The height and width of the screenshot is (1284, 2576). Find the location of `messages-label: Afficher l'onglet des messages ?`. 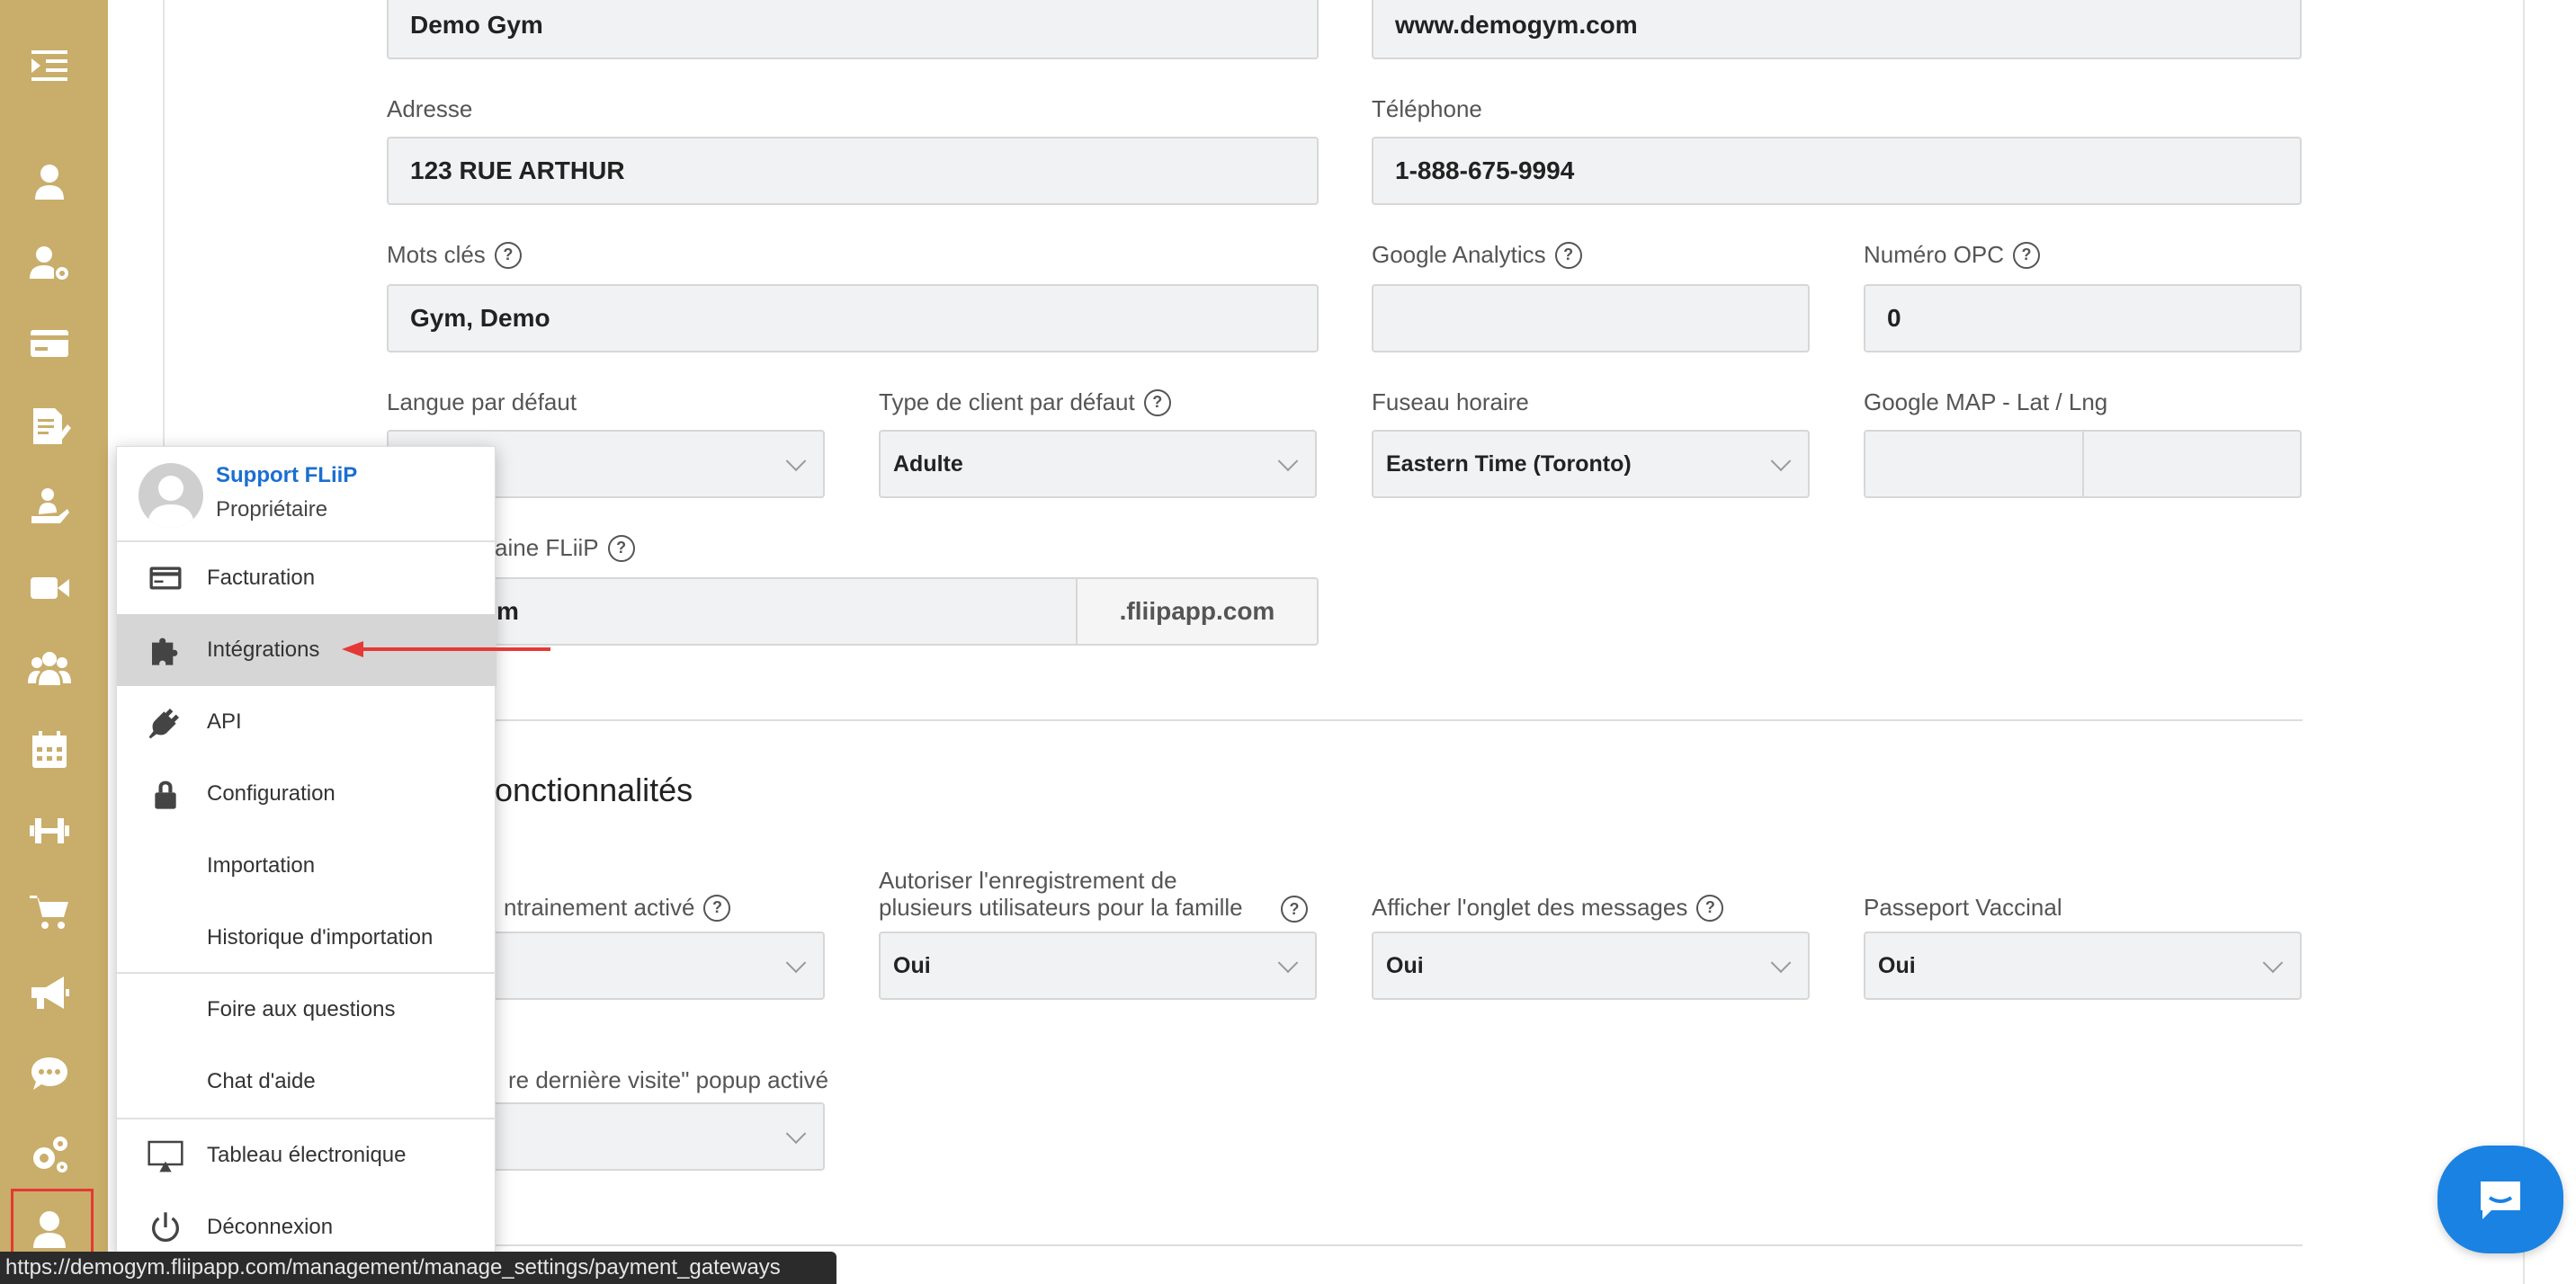

messages-label: Afficher l'onglet des messages ? is located at coordinates (1548, 908).